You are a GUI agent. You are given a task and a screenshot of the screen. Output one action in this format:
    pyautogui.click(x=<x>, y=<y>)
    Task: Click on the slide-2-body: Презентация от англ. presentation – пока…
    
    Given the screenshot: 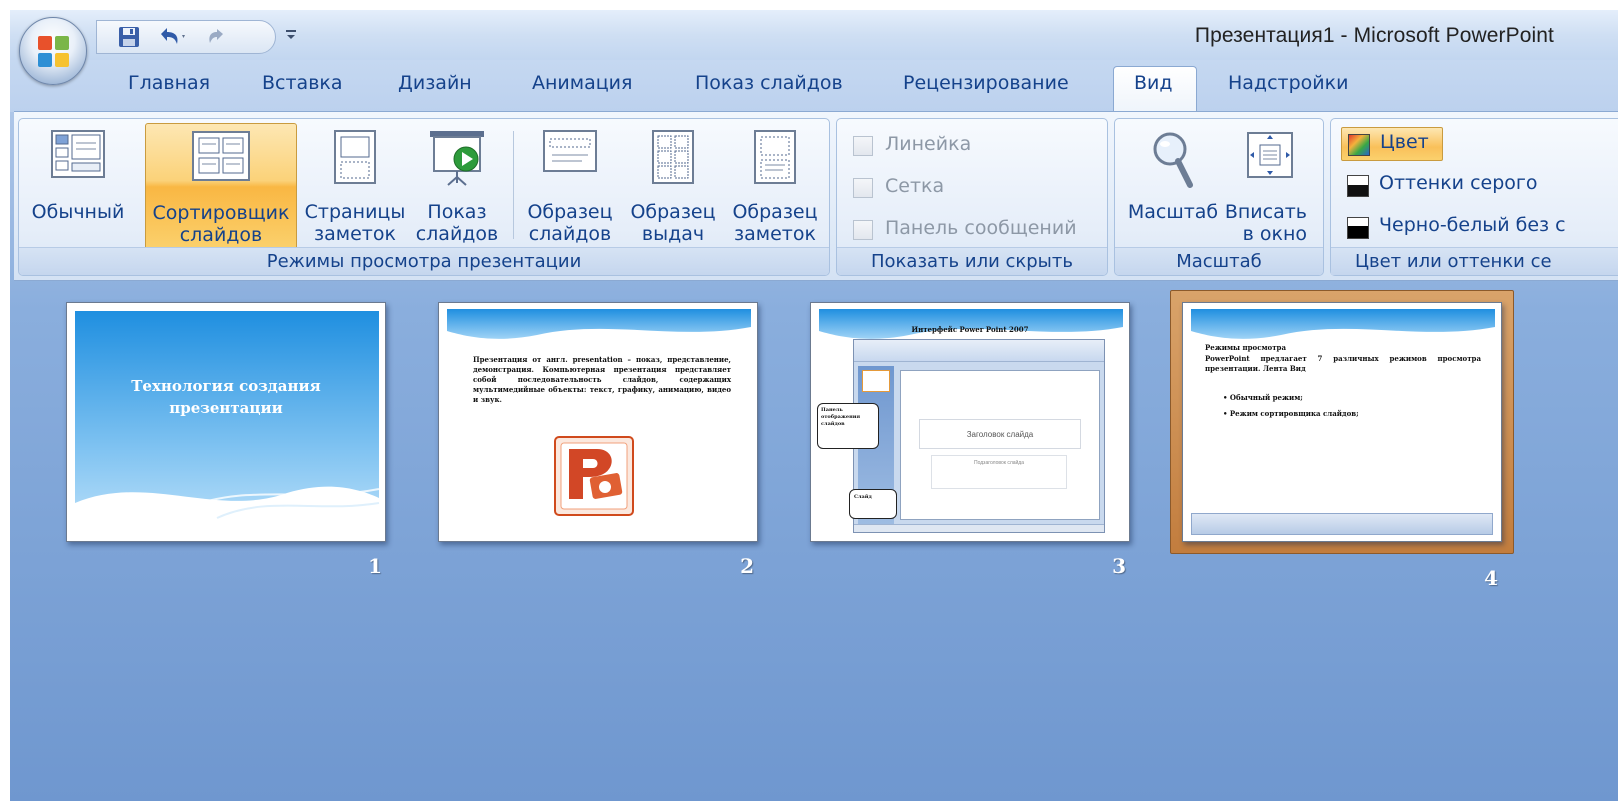 What is the action you would take?
    pyautogui.click(x=602, y=379)
    